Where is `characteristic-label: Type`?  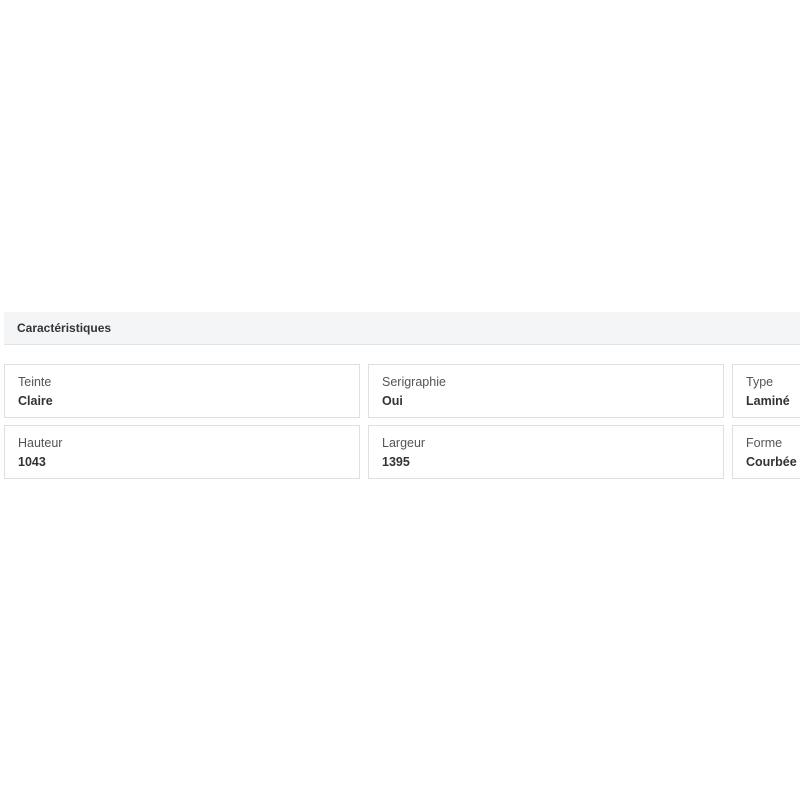
characteristic-label: Type is located at coordinates (760, 382).